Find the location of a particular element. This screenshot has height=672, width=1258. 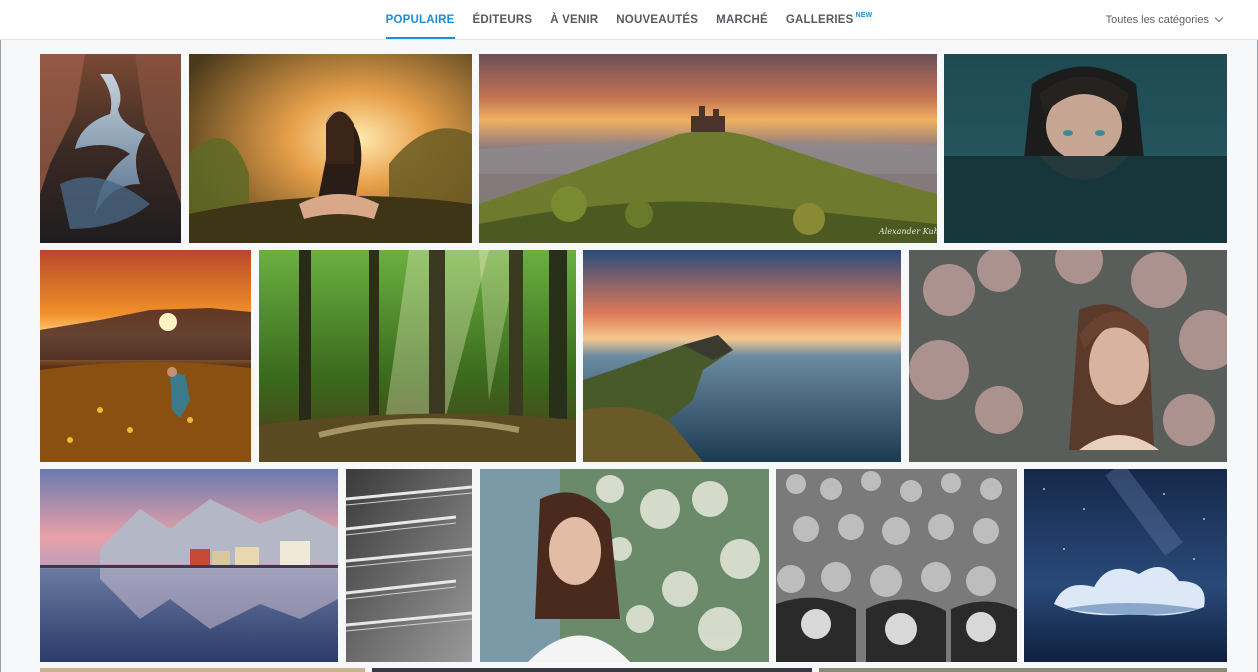

tab-a-venir: À VENIR is located at coordinates (574, 20).